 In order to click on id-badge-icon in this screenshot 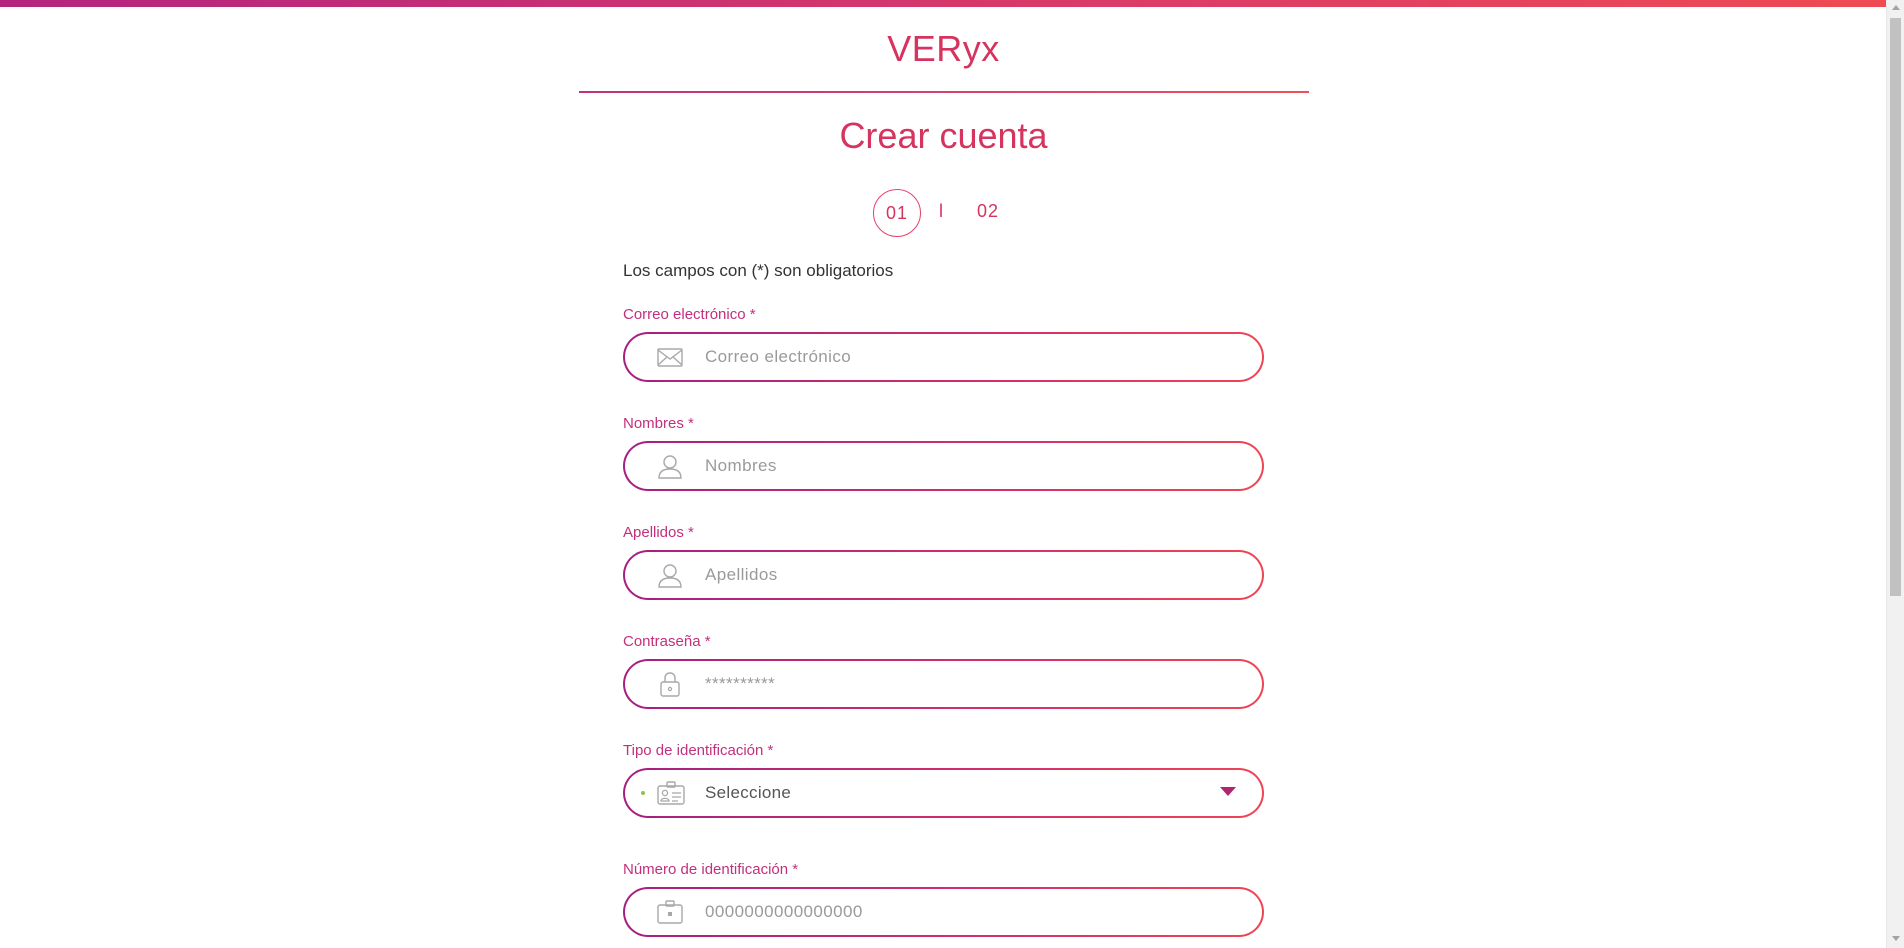, I will do `click(670, 912)`.